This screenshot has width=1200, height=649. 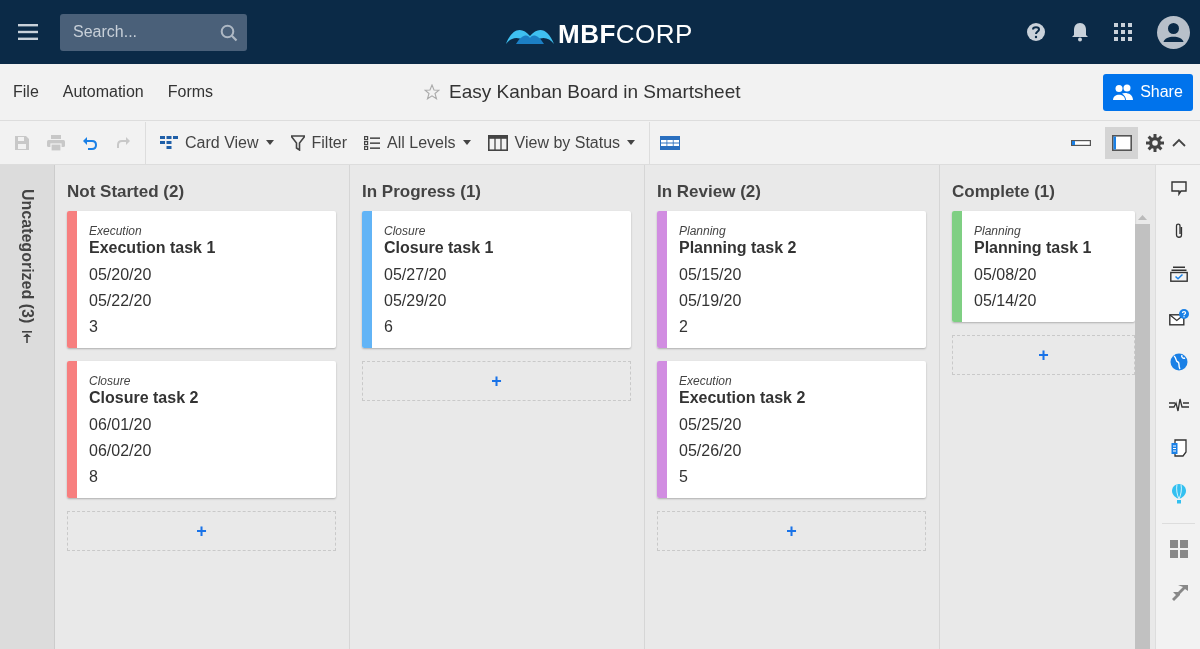 What do you see at coordinates (1178, 231) in the screenshot?
I see `paperclip-icon` at bounding box center [1178, 231].